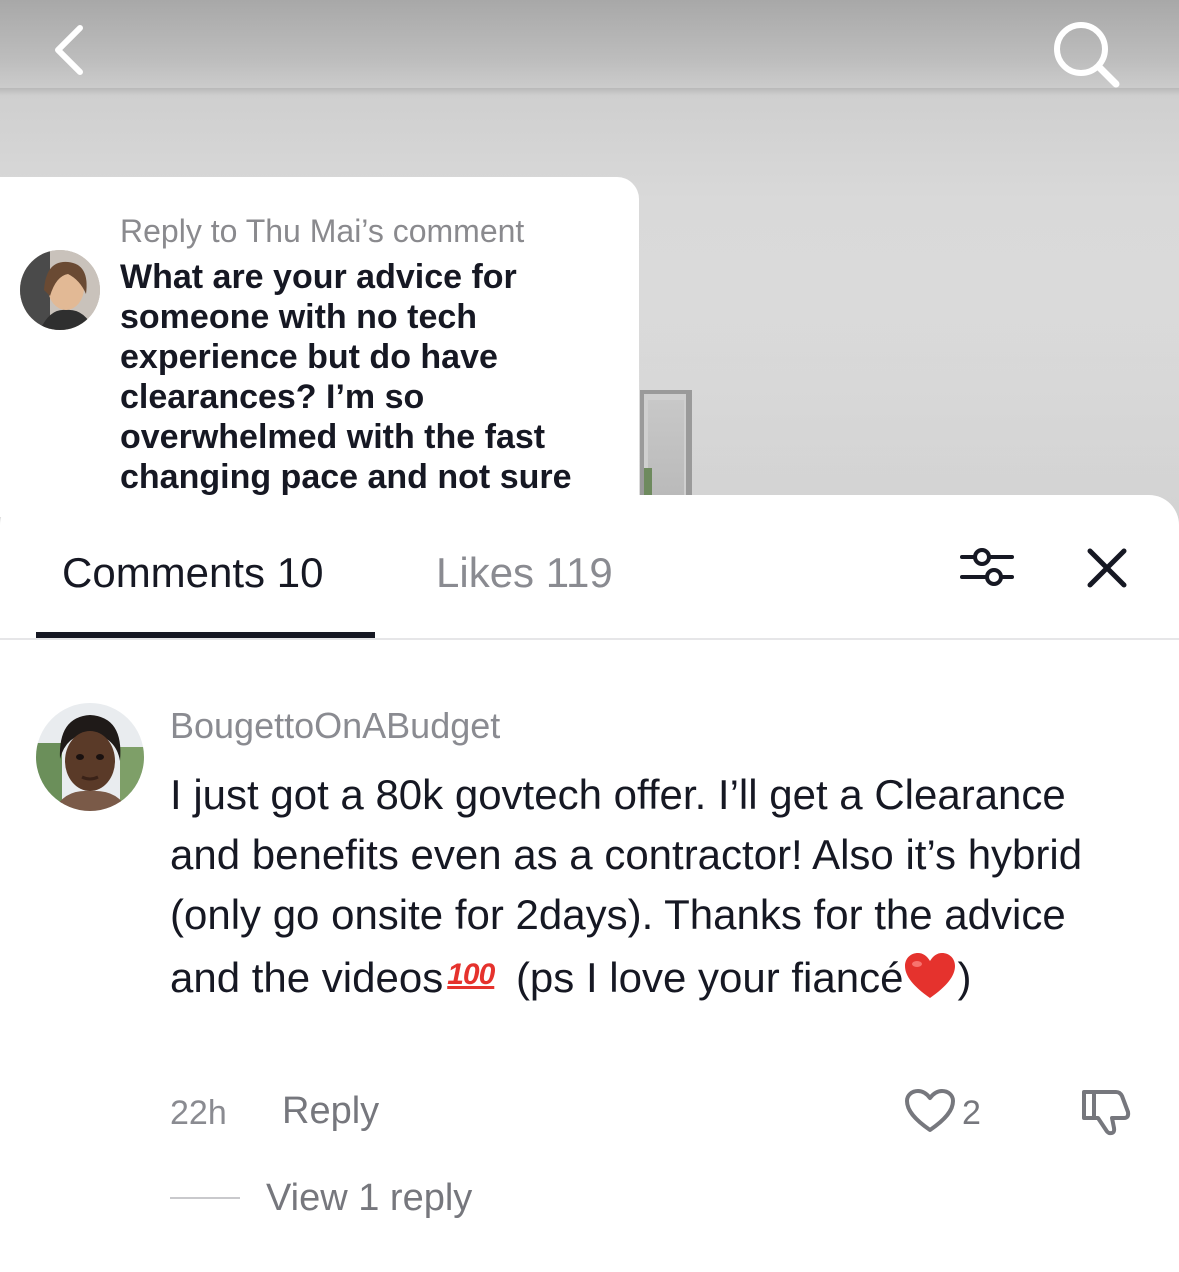 The image size is (1179, 1272). What do you see at coordinates (660, 1113) in the screenshot?
I see `comment-meta-row: 22h Reply 2` at bounding box center [660, 1113].